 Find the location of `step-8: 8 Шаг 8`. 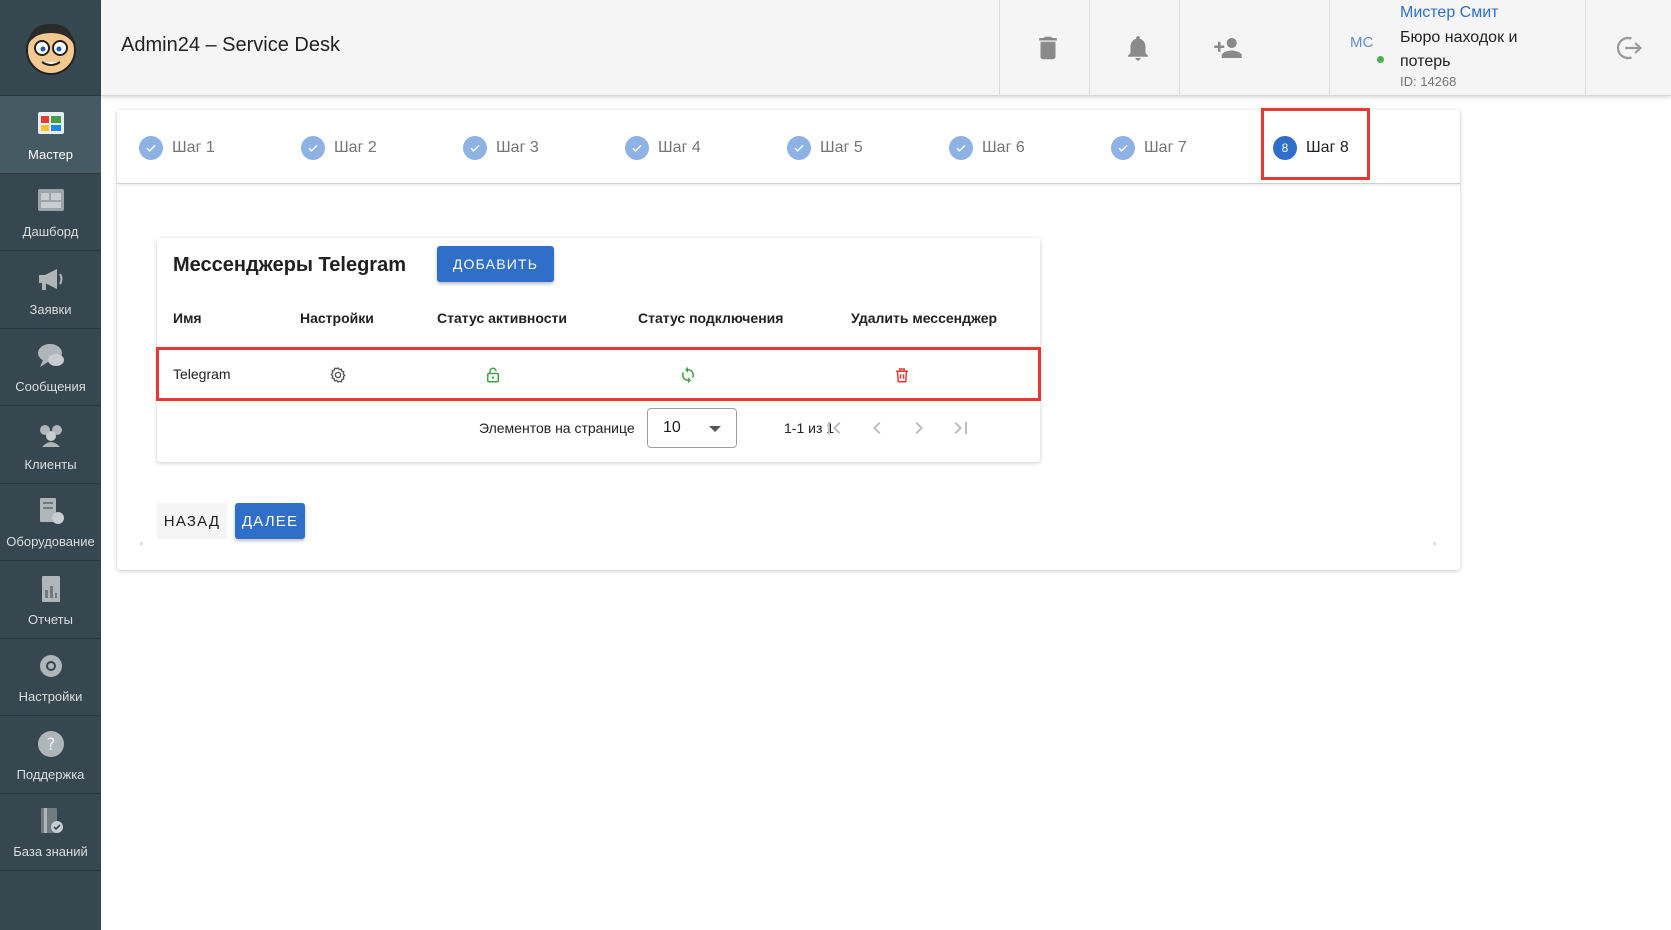

step-8: 8 Шаг 8 is located at coordinates (1311, 148).